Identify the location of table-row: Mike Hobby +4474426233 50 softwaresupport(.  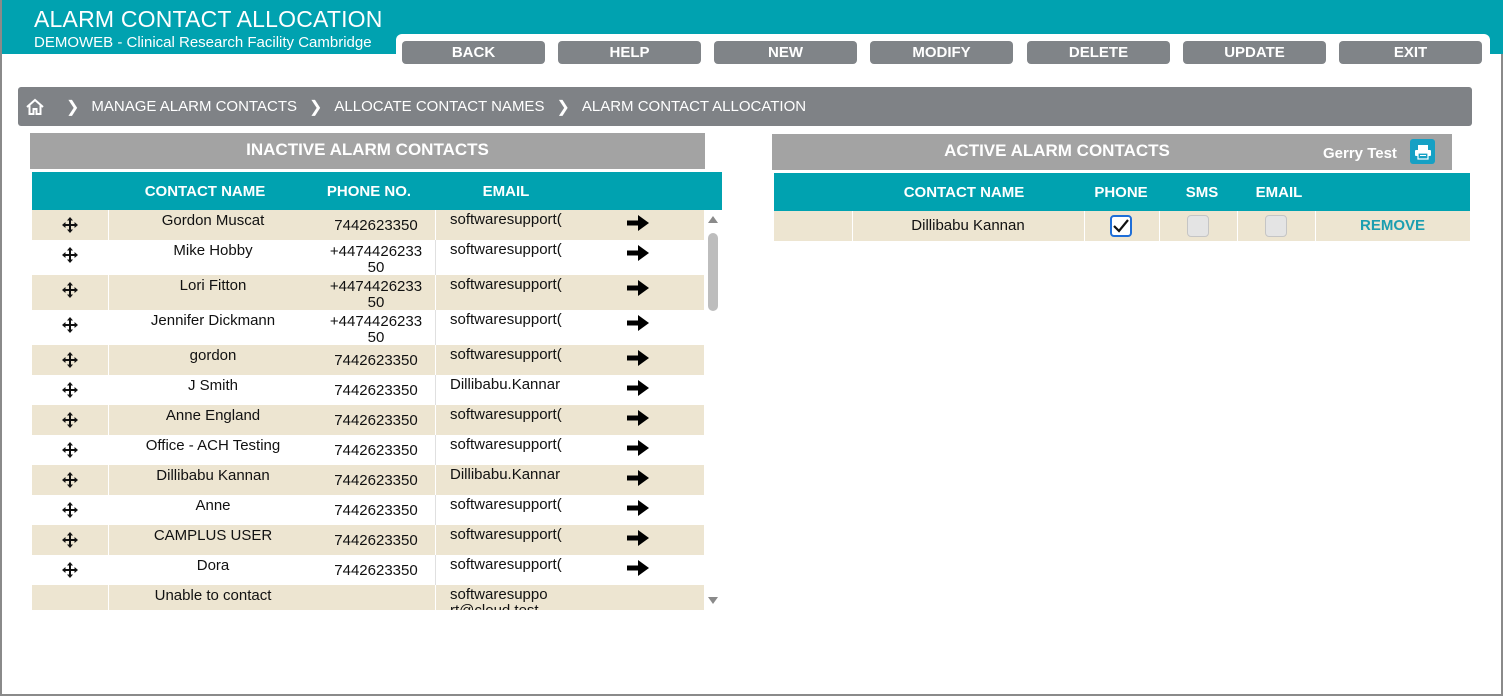
(368, 258).